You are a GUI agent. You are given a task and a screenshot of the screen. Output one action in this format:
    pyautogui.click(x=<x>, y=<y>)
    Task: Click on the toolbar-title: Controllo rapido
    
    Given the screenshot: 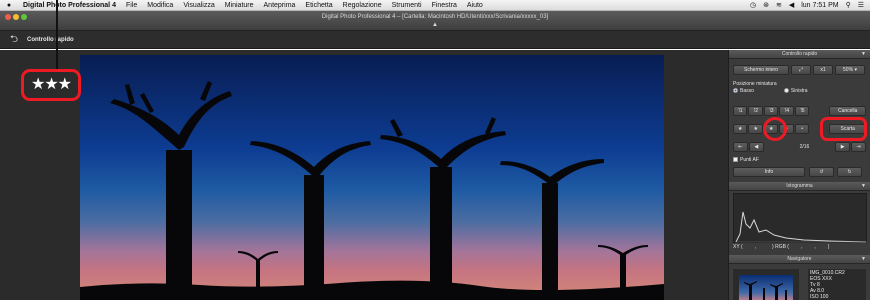 What is the action you would take?
    pyautogui.click(x=50, y=39)
    